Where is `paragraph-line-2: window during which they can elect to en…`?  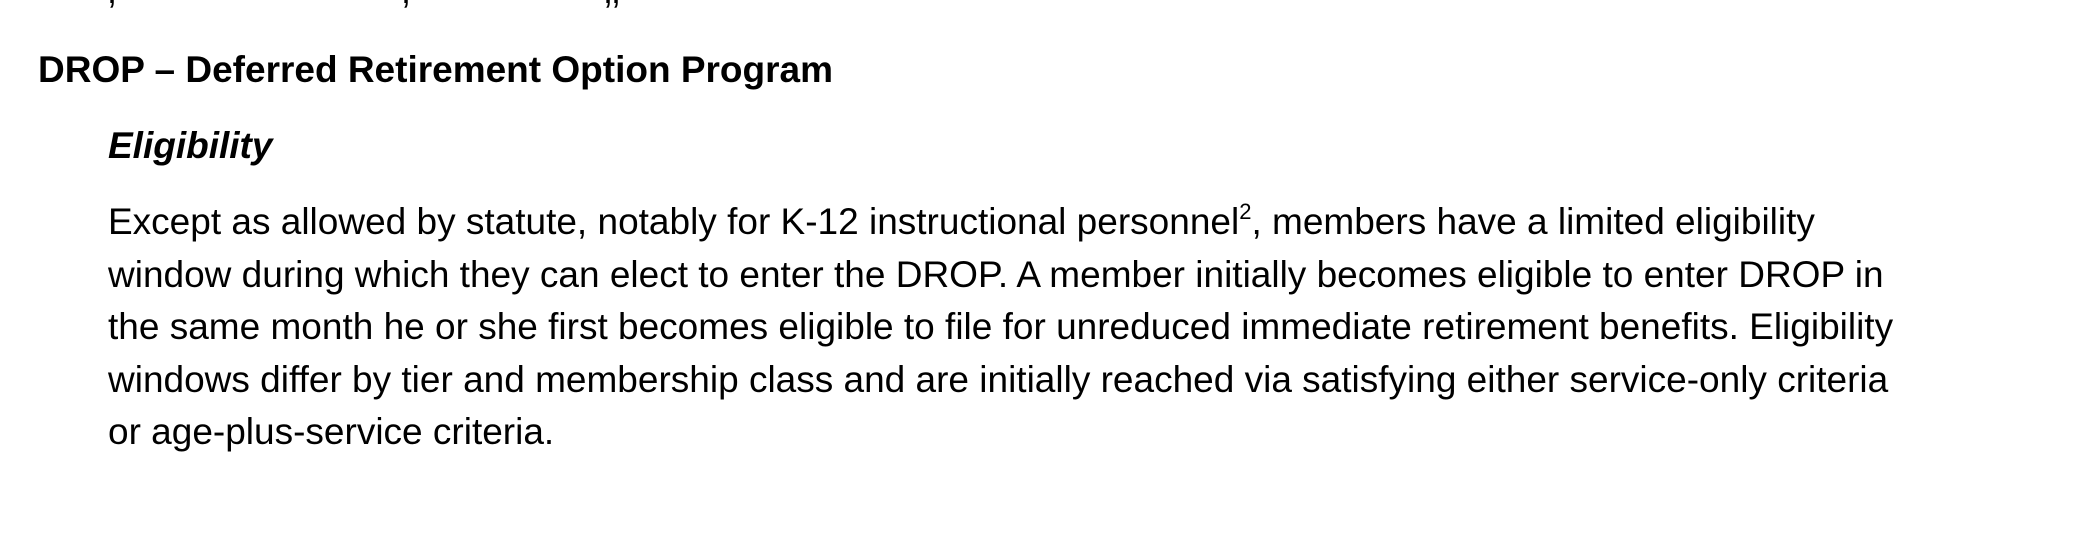 paragraph-line-2: window during which they can elect to en… is located at coordinates (996, 274).